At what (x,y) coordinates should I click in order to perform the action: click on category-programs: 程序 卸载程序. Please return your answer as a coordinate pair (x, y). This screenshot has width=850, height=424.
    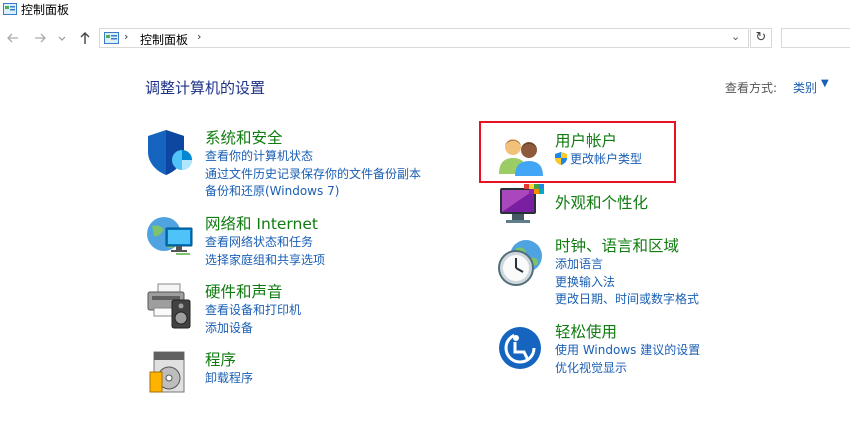
    Looking at the image, I should click on (229, 369).